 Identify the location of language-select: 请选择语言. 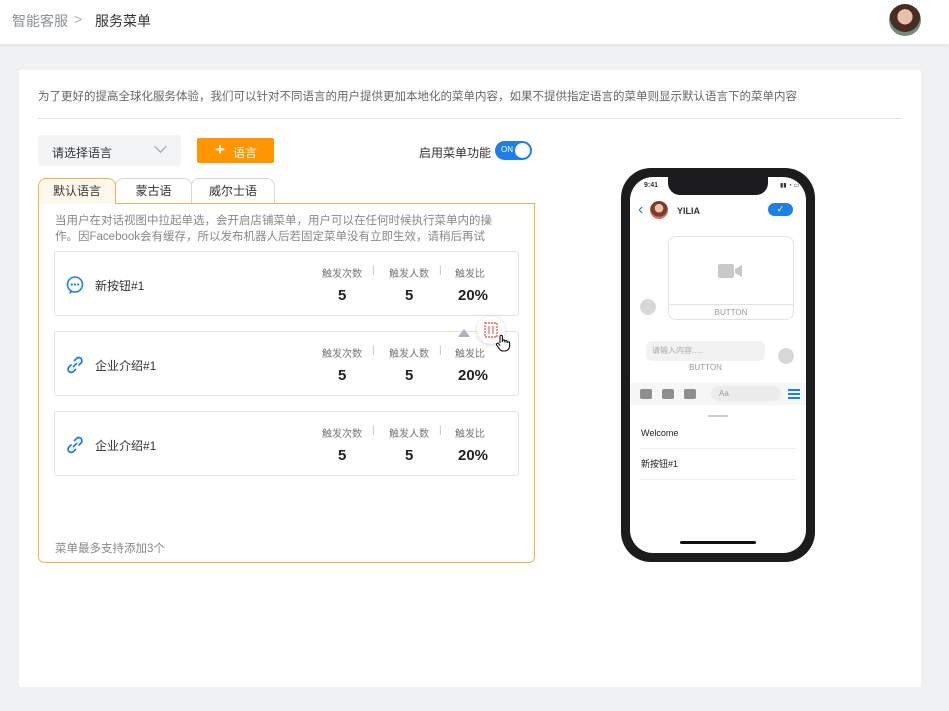
(109, 150).